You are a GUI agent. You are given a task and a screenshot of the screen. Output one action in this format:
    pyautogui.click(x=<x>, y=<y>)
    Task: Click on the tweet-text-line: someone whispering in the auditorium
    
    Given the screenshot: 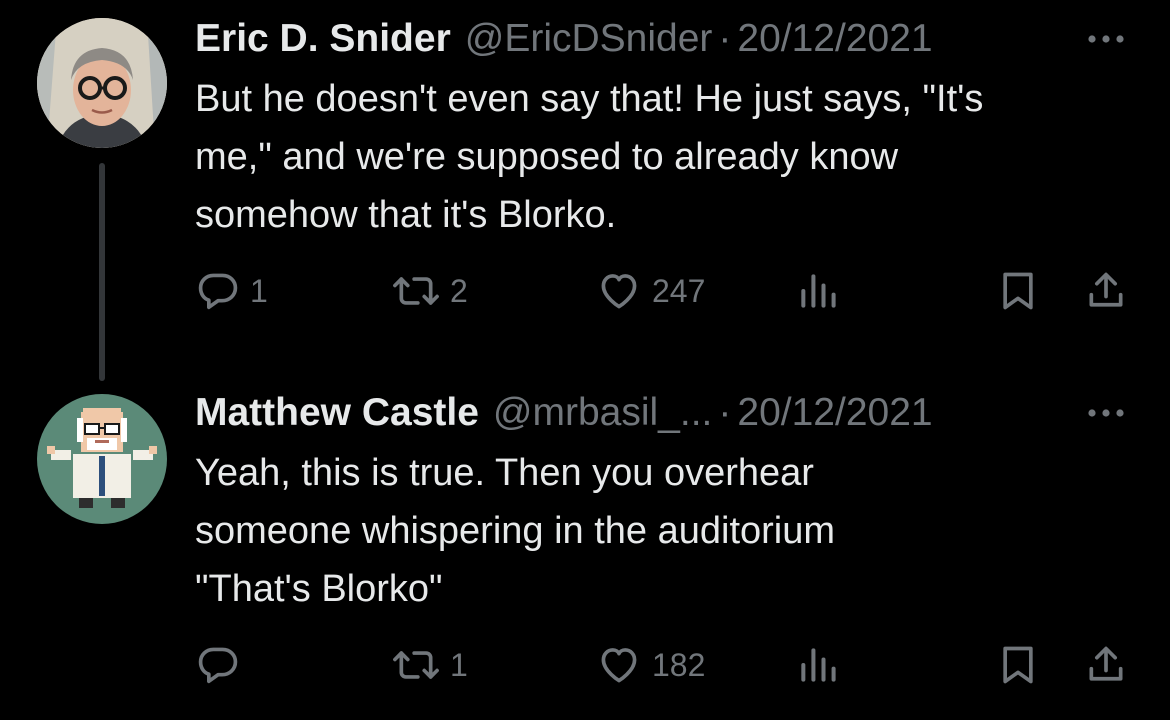 What is the action you would take?
    pyautogui.click(x=515, y=531)
    